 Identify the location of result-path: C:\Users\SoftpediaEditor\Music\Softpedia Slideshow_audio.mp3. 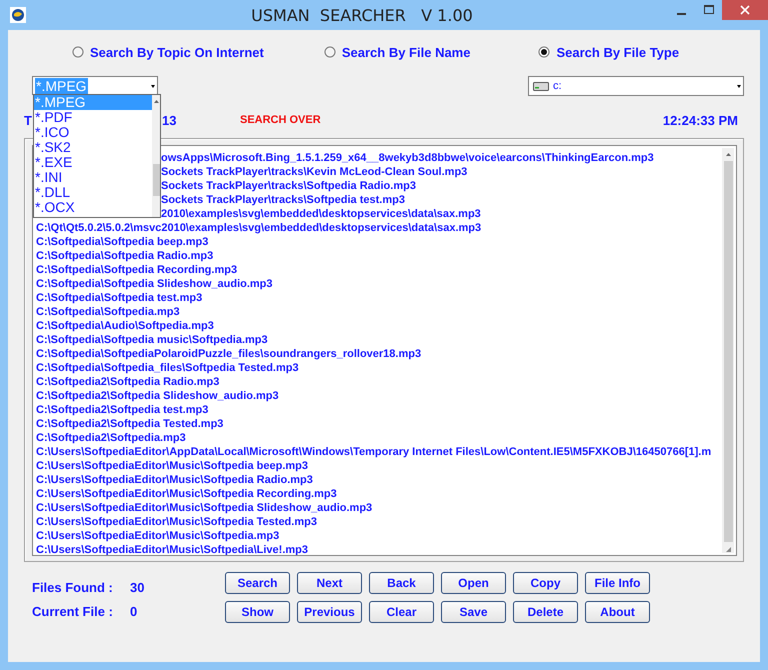
(379, 508).